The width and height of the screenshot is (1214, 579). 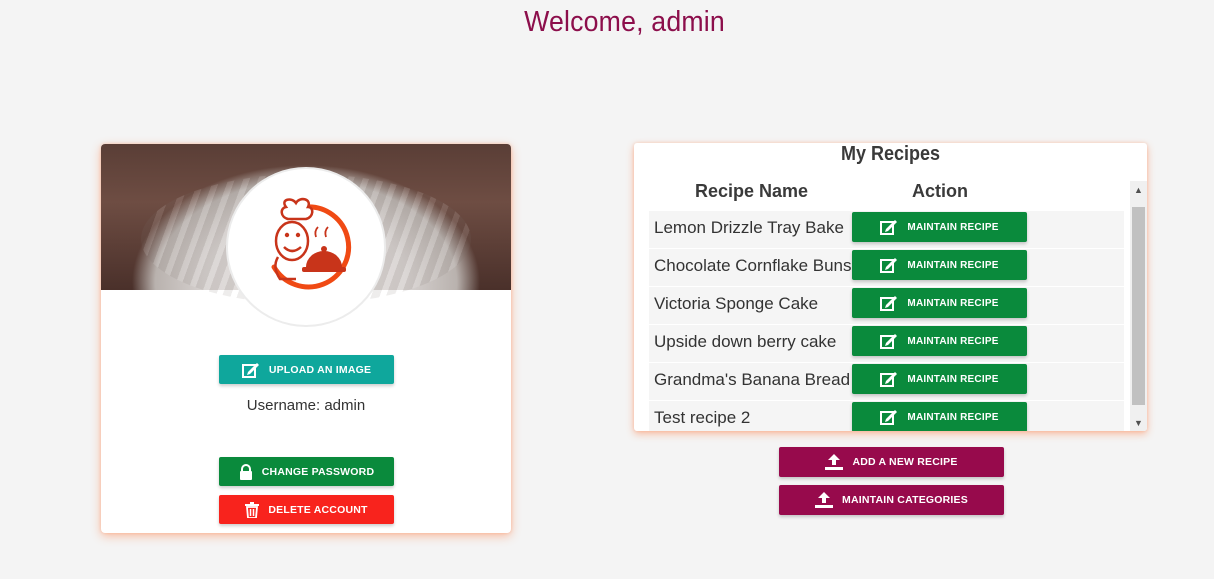 I want to click on trash-icon, so click(x=252, y=509).